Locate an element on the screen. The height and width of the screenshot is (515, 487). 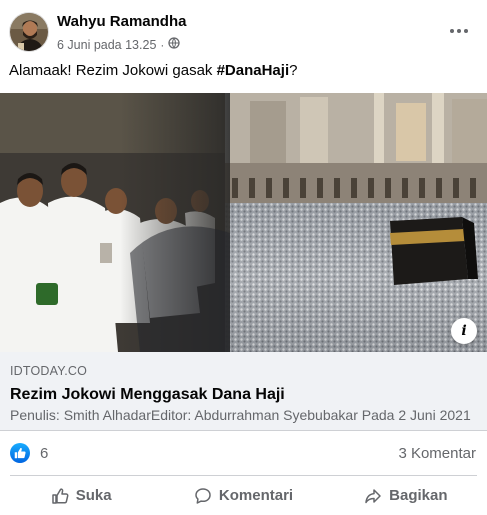
info-icon: i is located at coordinates (464, 331).